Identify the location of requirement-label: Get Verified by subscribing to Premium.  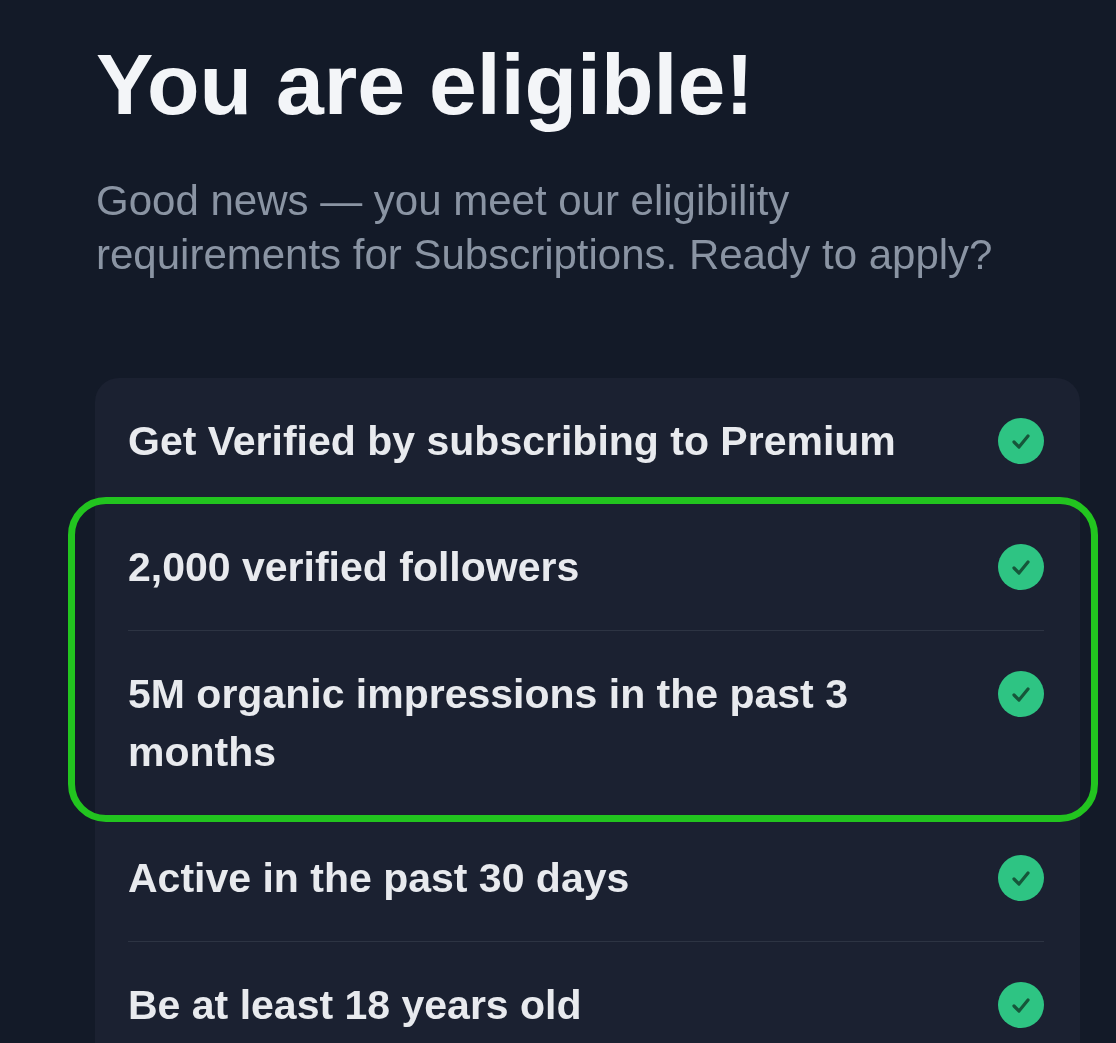
(512, 441).